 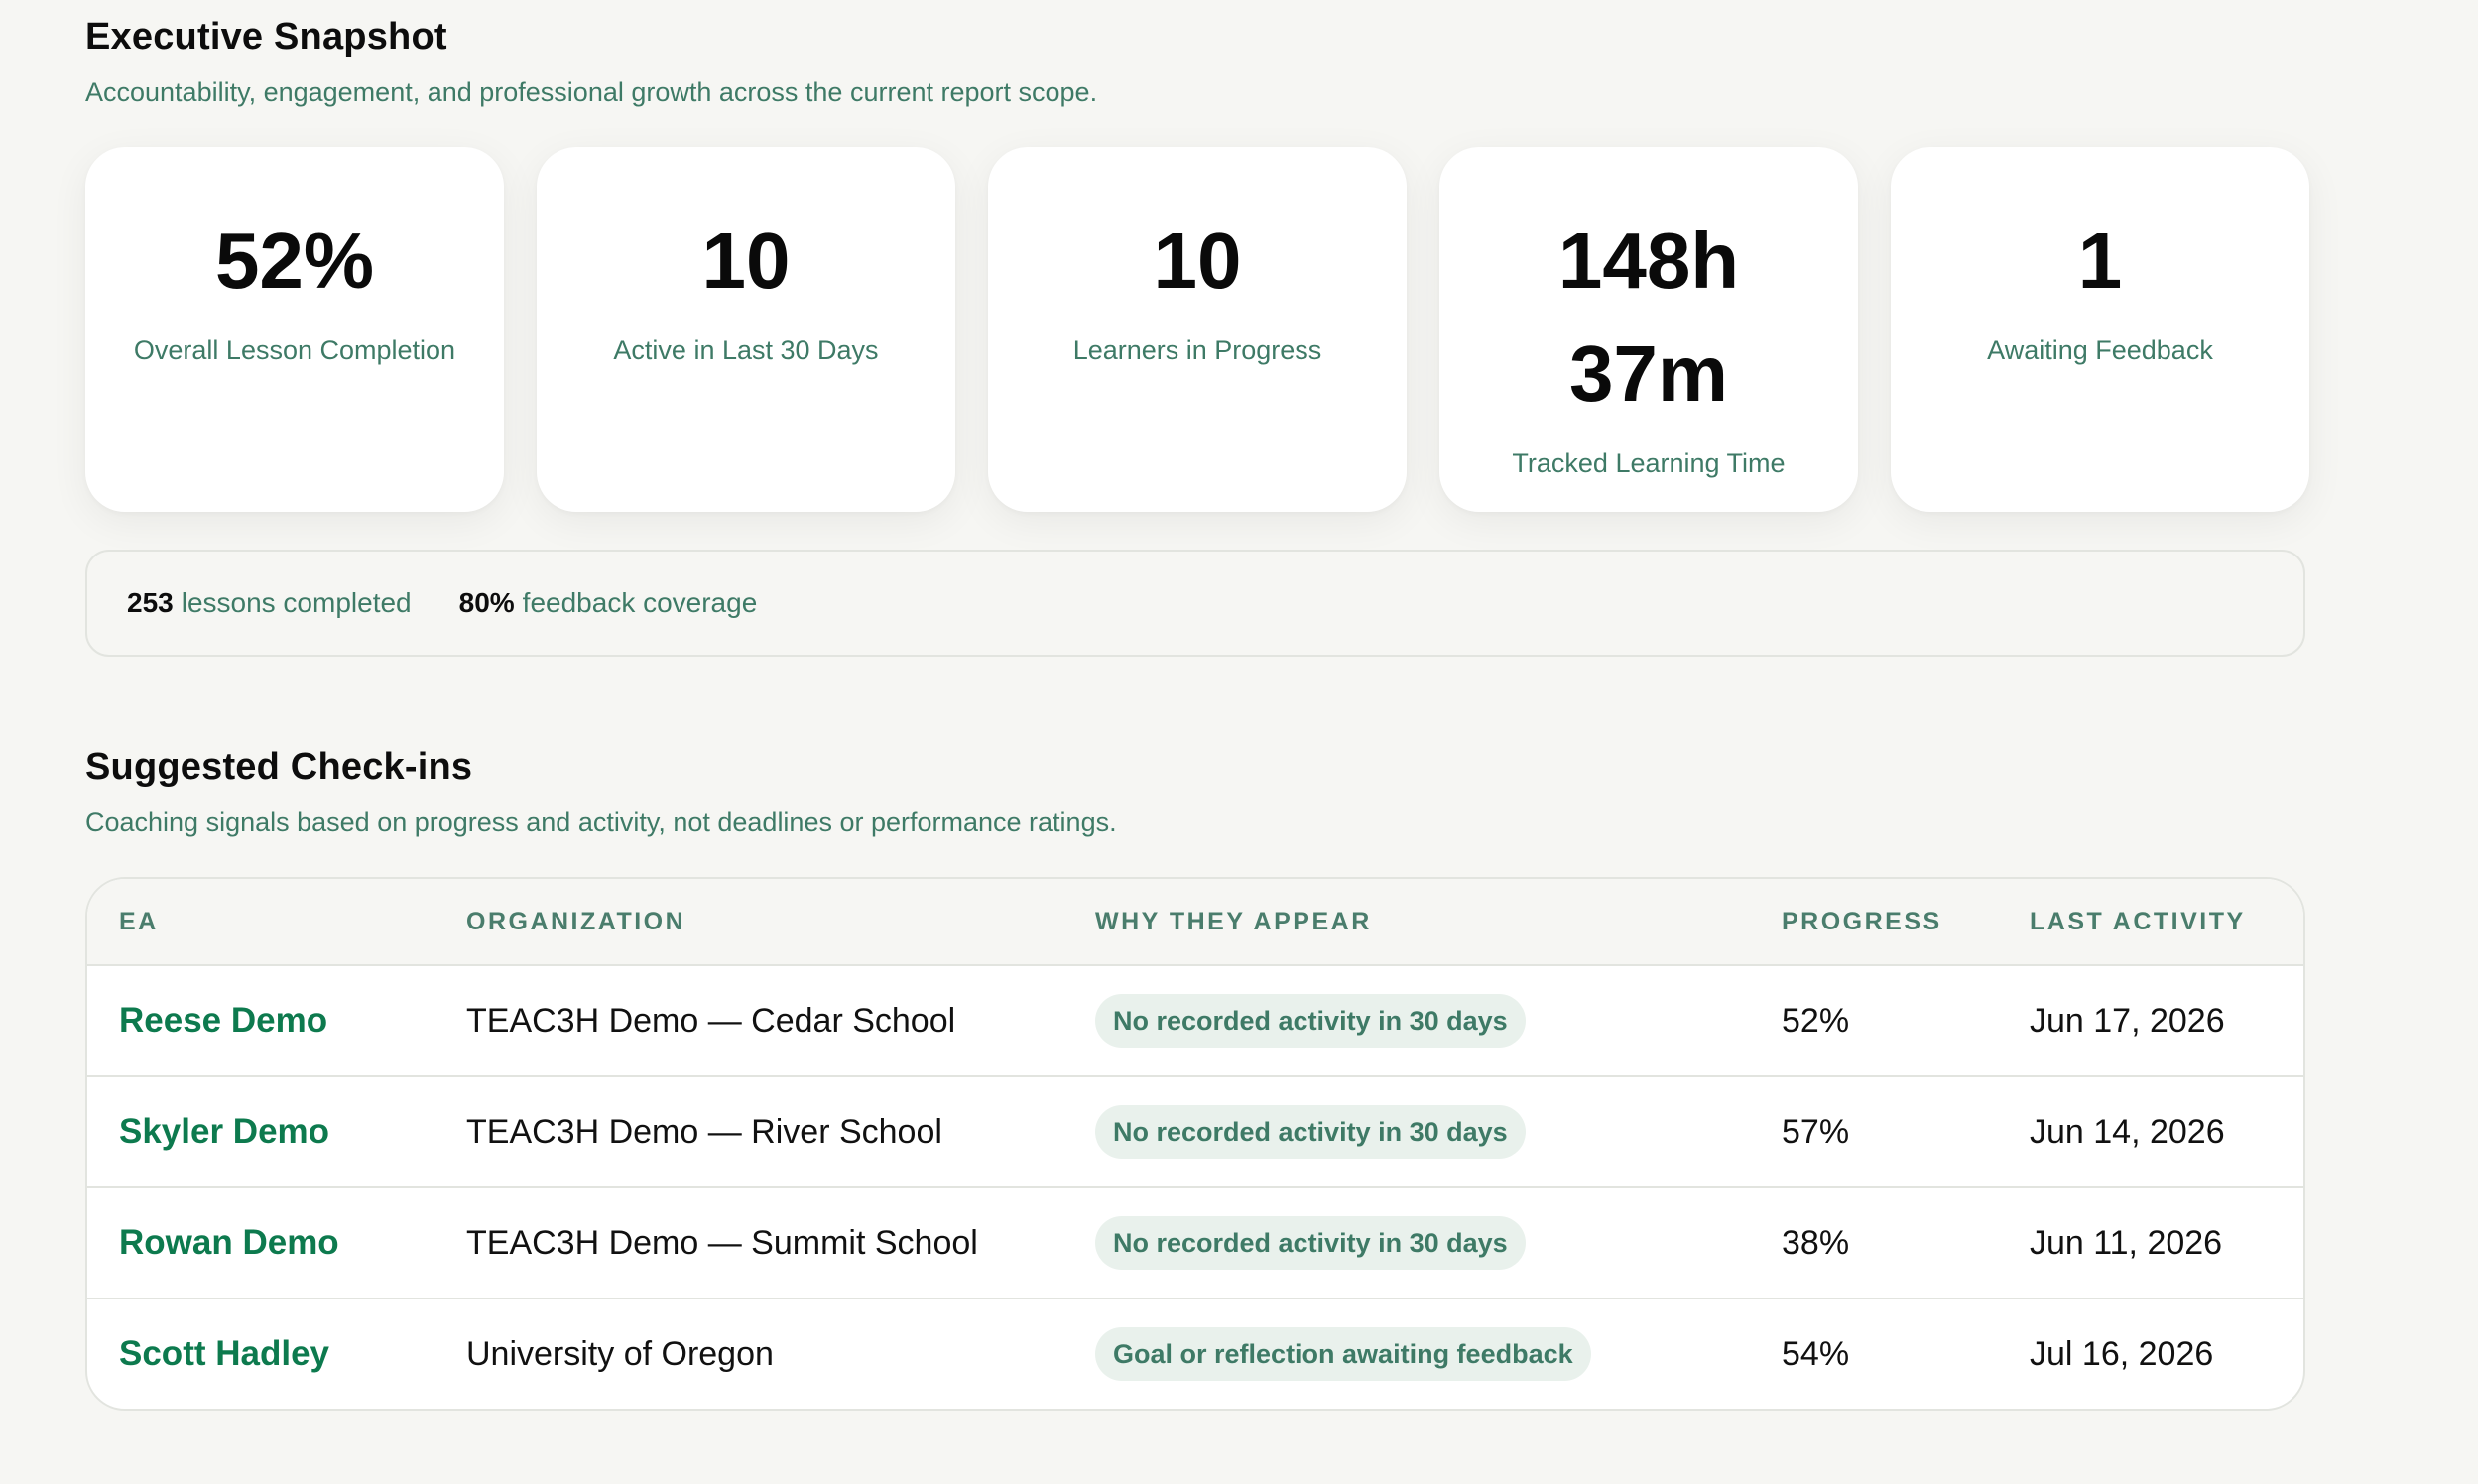 I want to click on metric-label: Awaiting Feedback, so click(x=2100, y=350).